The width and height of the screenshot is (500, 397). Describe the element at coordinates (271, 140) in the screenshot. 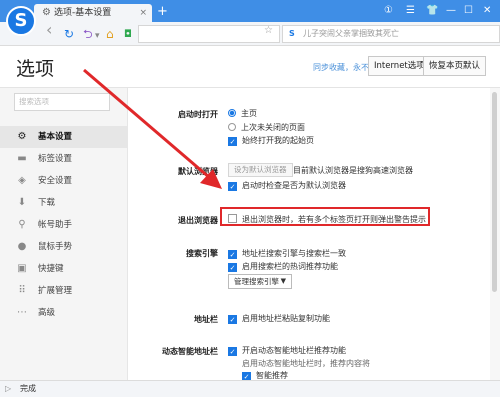

I see `startup-option-start-page: ✓ 始终打开我的起始页` at that location.